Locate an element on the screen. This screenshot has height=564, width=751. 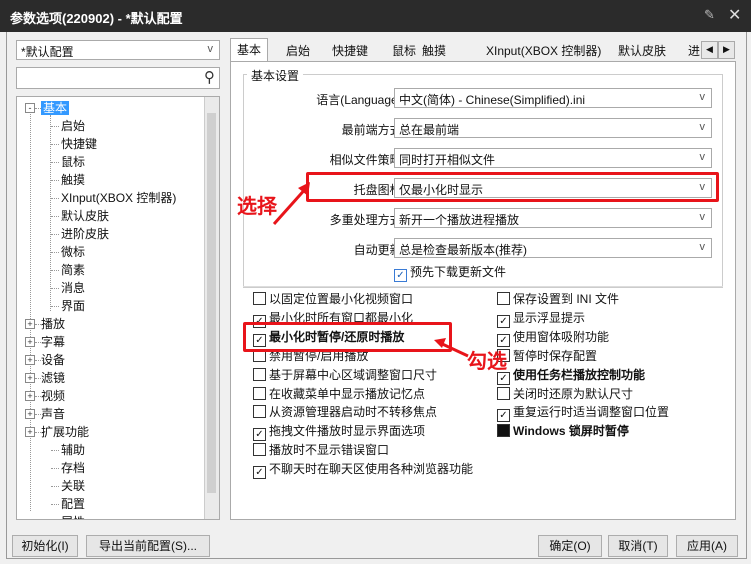
option-checkbox: Windows 锁屏时暂停 is located at coordinates (563, 431).